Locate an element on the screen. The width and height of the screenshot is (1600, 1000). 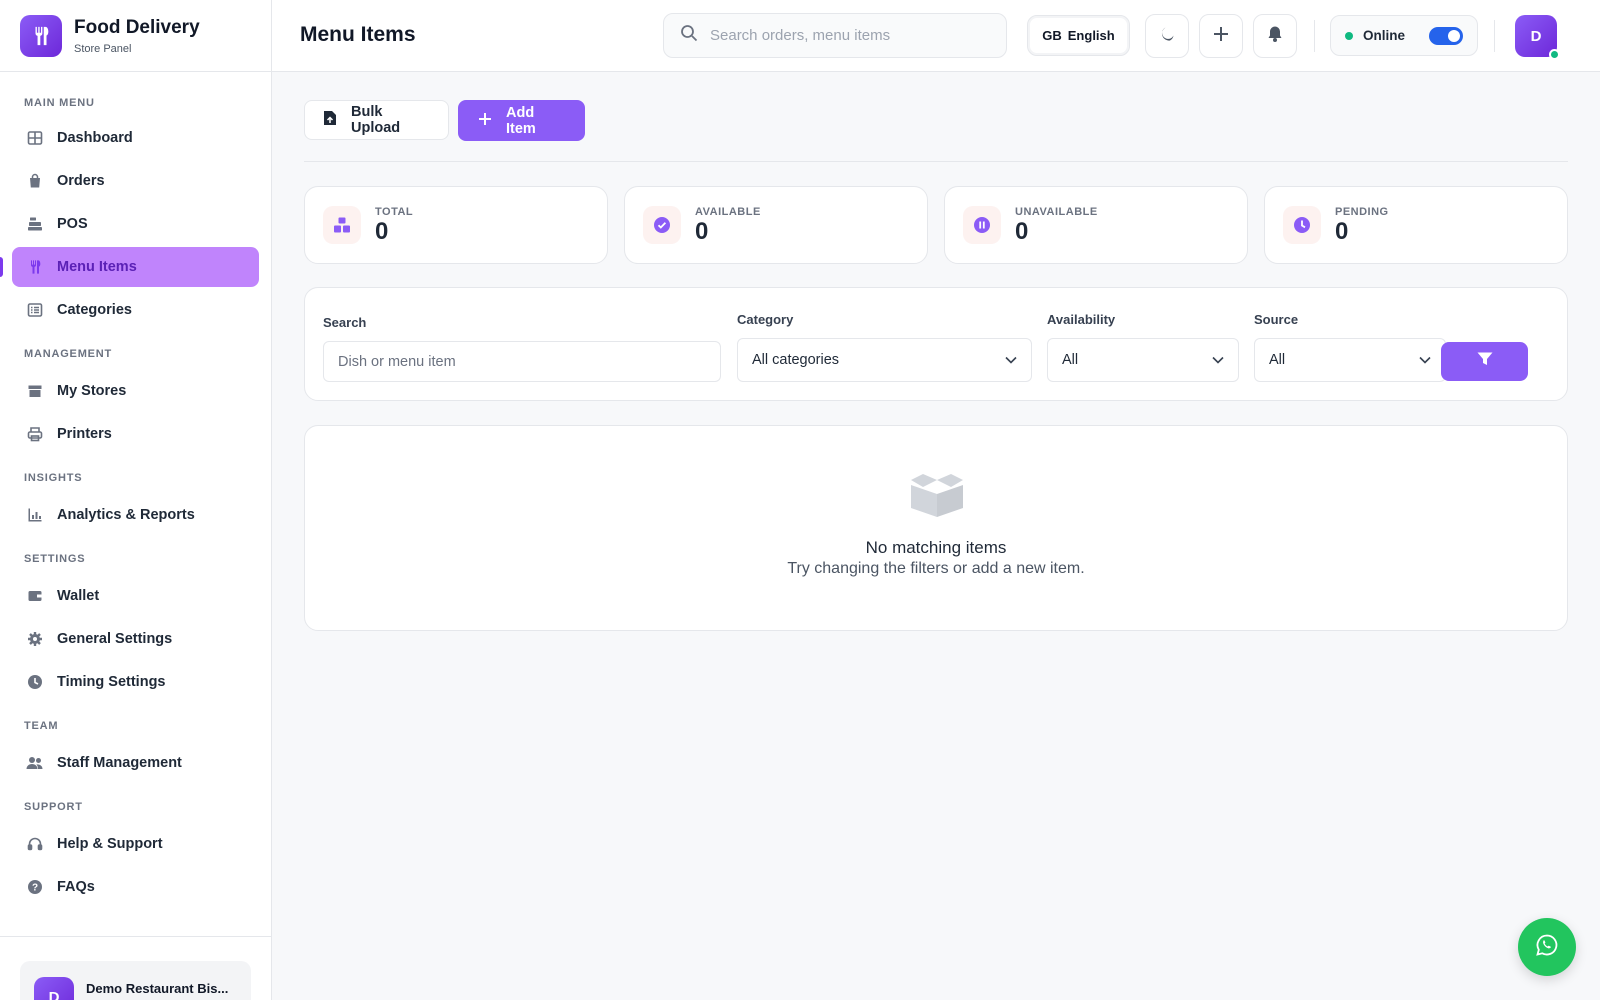
printer-icon is located at coordinates (35, 434).